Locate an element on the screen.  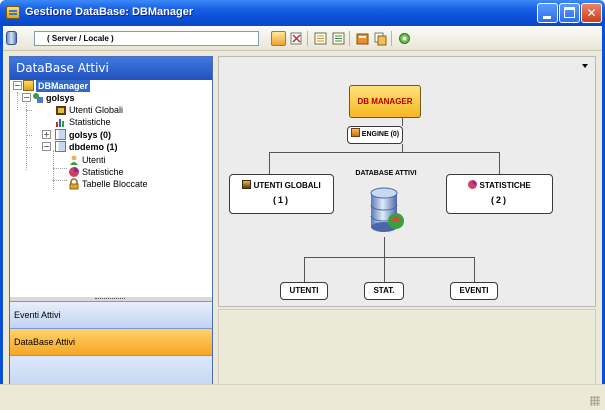
node-engine: ENGINE (0) is located at coordinates (375, 135).